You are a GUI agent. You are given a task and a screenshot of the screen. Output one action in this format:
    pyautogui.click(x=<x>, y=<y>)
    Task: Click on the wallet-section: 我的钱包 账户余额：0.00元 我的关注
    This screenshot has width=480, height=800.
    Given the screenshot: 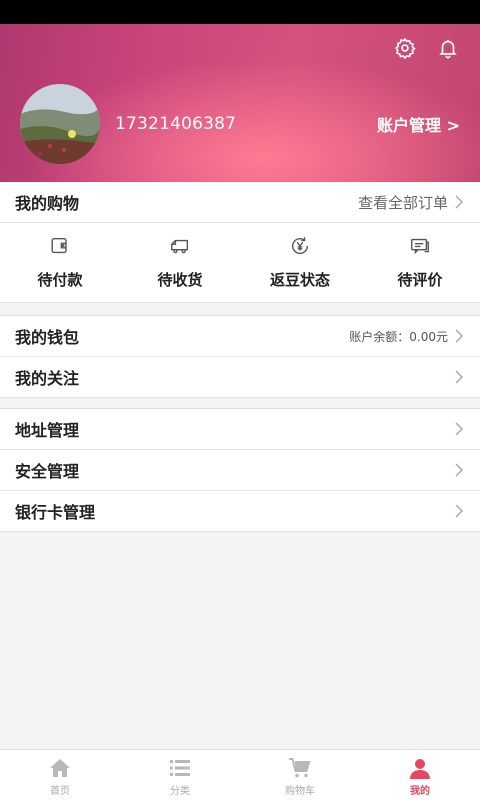 What is the action you would take?
    pyautogui.click(x=240, y=356)
    